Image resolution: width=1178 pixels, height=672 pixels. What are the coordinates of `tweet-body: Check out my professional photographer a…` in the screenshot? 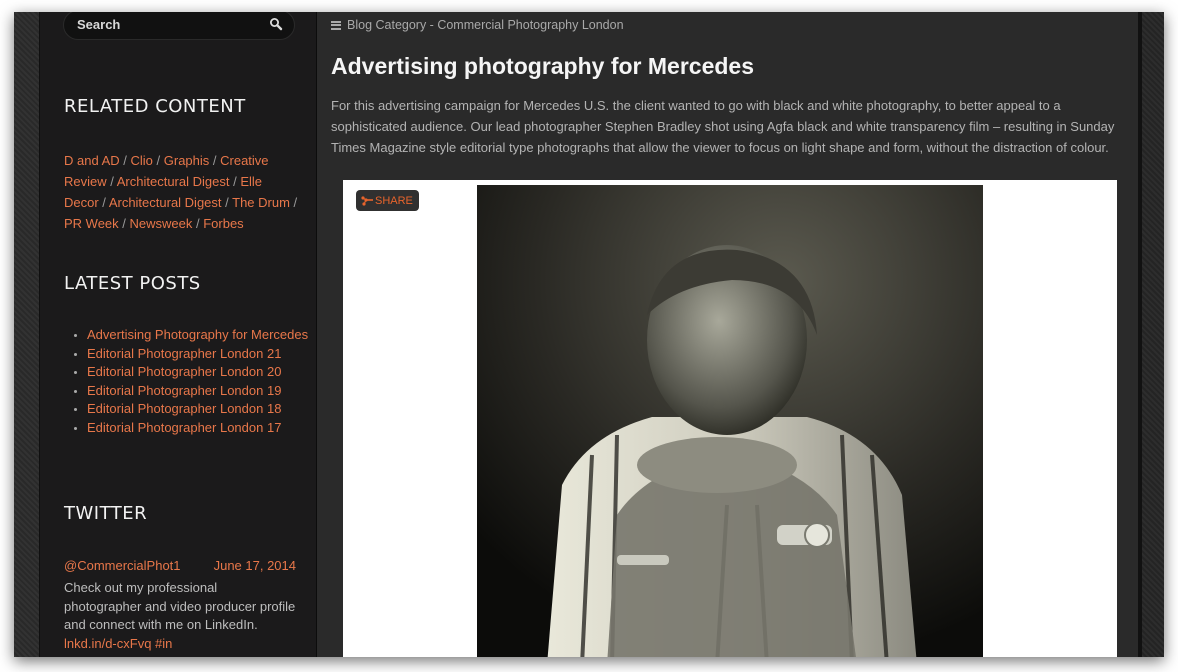 It's located at (180, 616).